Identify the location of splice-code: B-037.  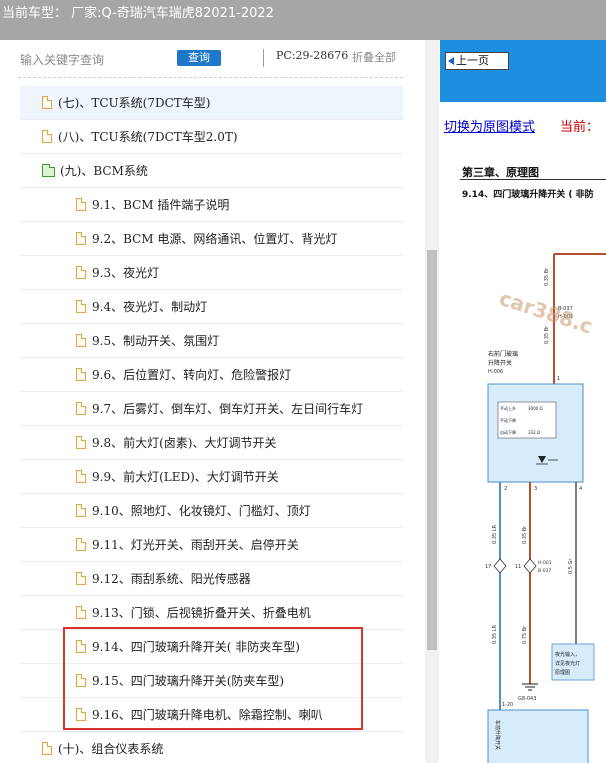
(544, 571).